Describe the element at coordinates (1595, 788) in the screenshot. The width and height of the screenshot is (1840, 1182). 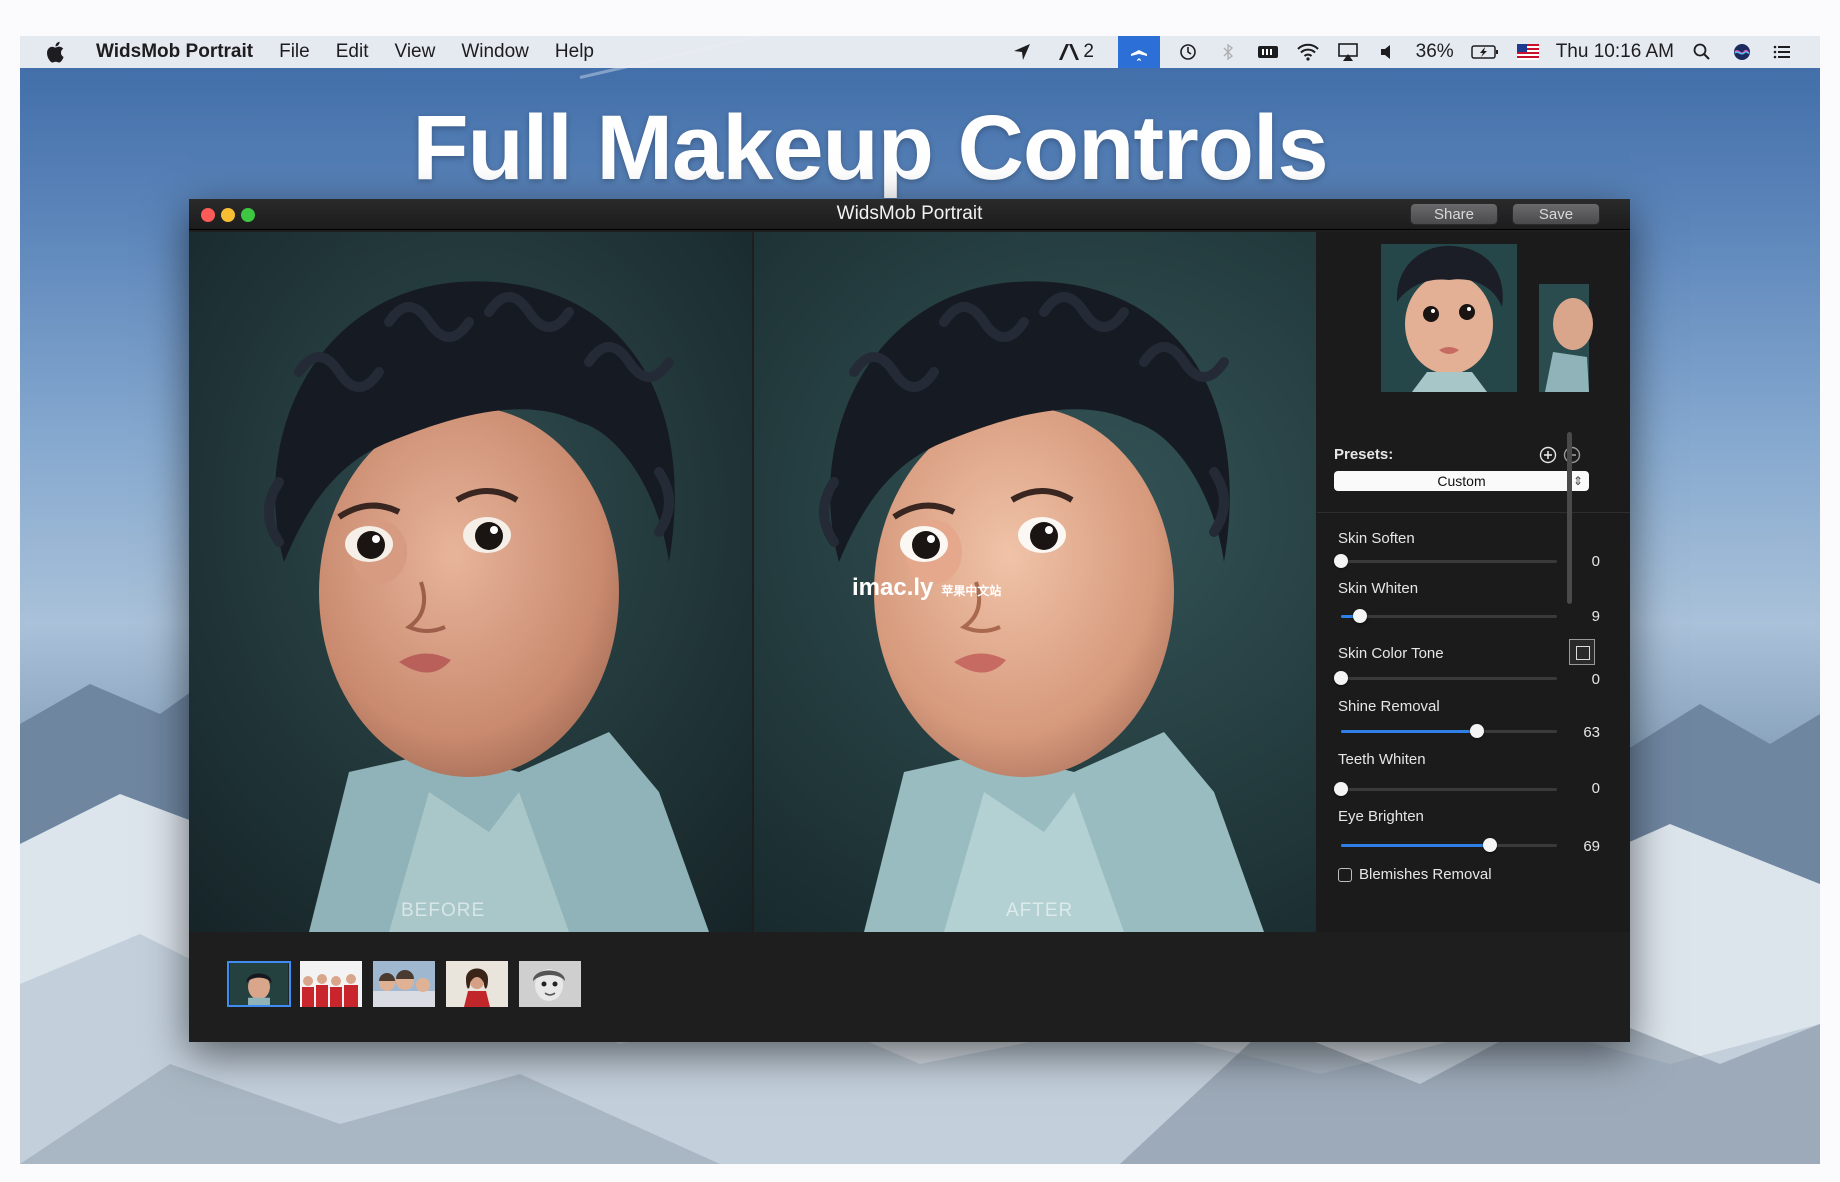
I see `teeth-whiten-value: 0` at that location.